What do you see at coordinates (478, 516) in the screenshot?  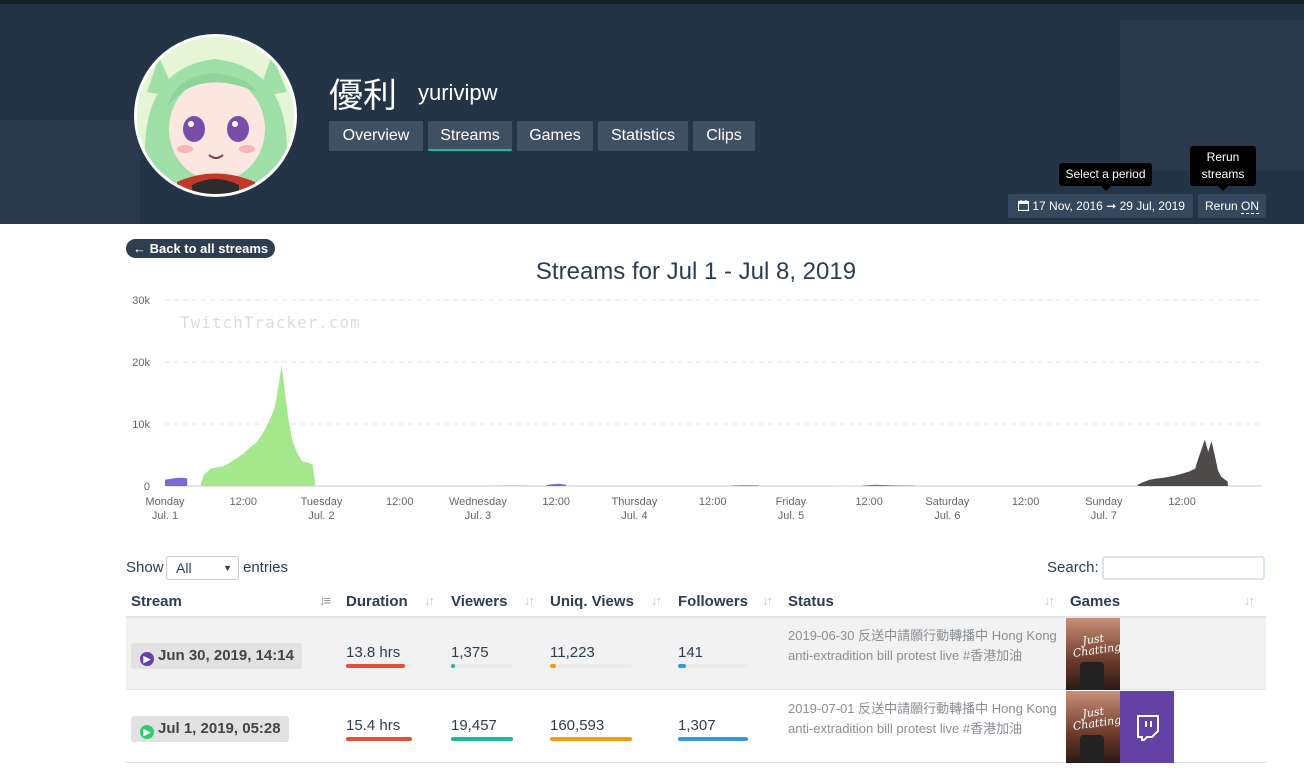 I see `x-tick-sublabel: Jul. 3` at bounding box center [478, 516].